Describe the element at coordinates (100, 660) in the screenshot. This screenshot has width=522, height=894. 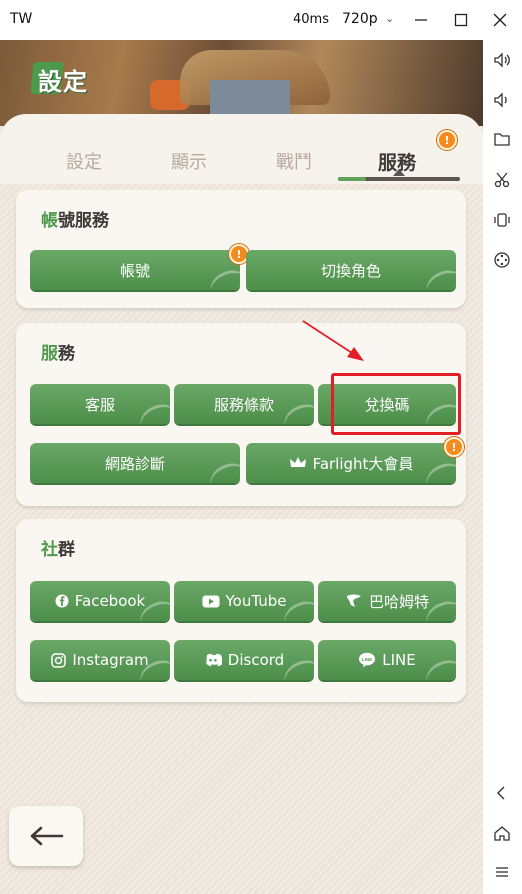
I see `instagram-button: Instagram` at that location.